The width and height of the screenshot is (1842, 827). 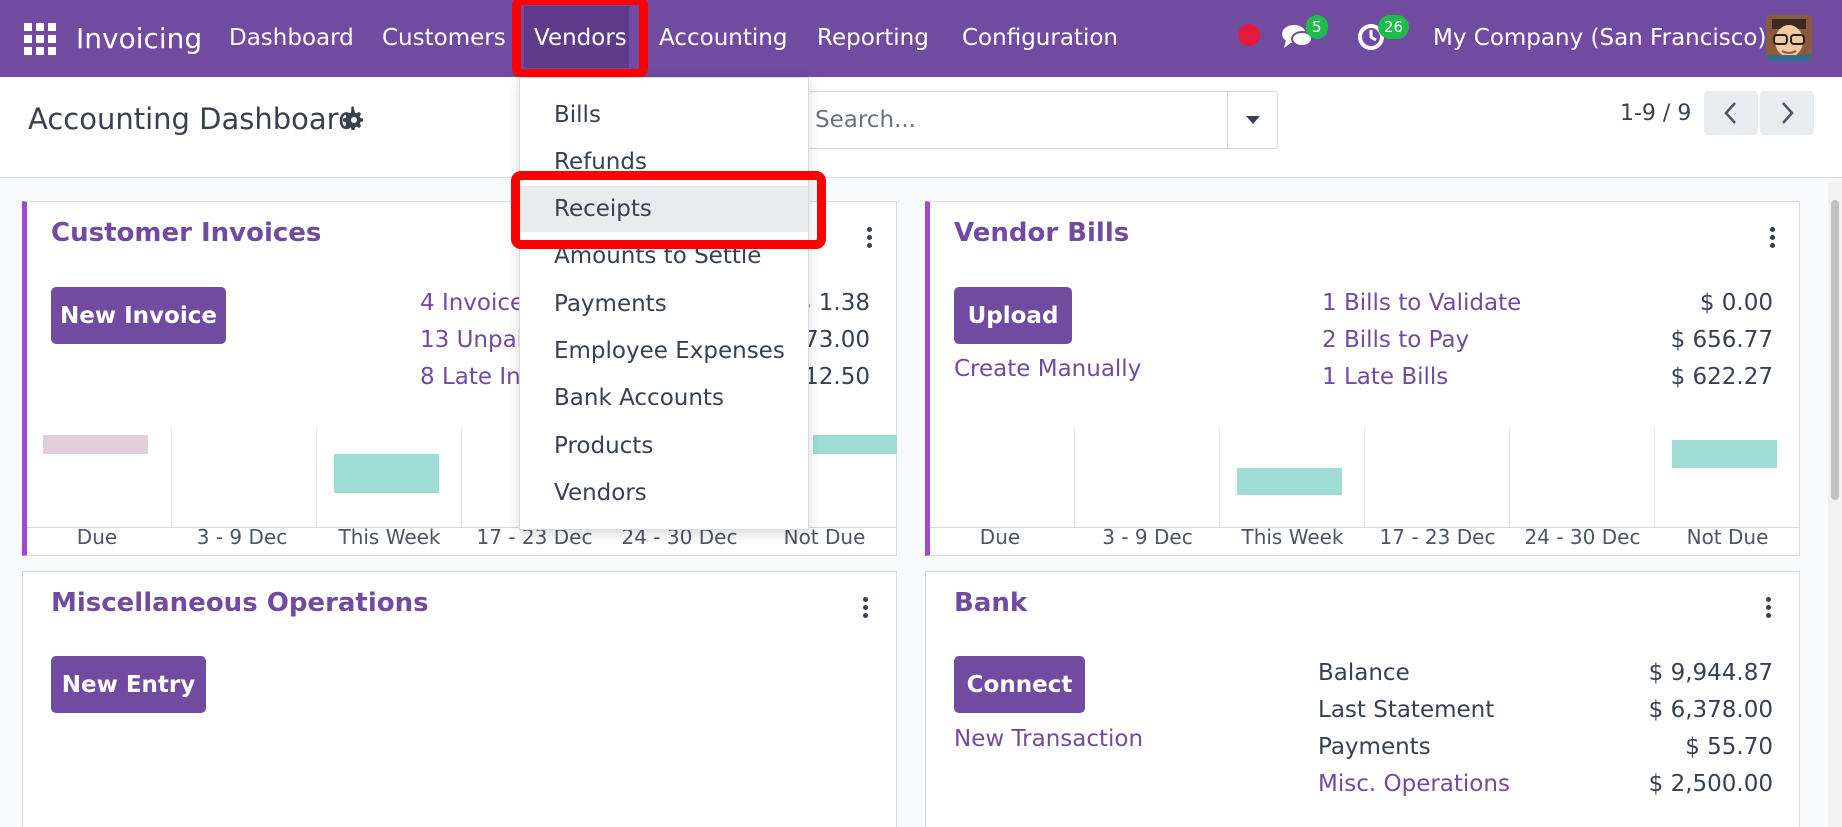 What do you see at coordinates (1729, 747) in the screenshot?
I see `stat-value: $ 55.70` at bounding box center [1729, 747].